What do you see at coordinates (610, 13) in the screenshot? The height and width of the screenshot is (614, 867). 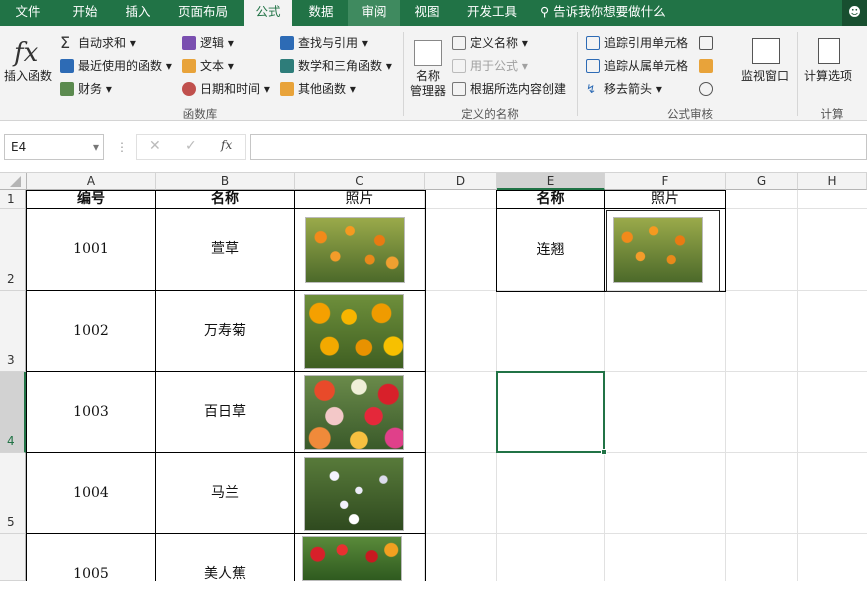 I see `tell-me-box: ⚲ 告诉我你想要做什么` at bounding box center [610, 13].